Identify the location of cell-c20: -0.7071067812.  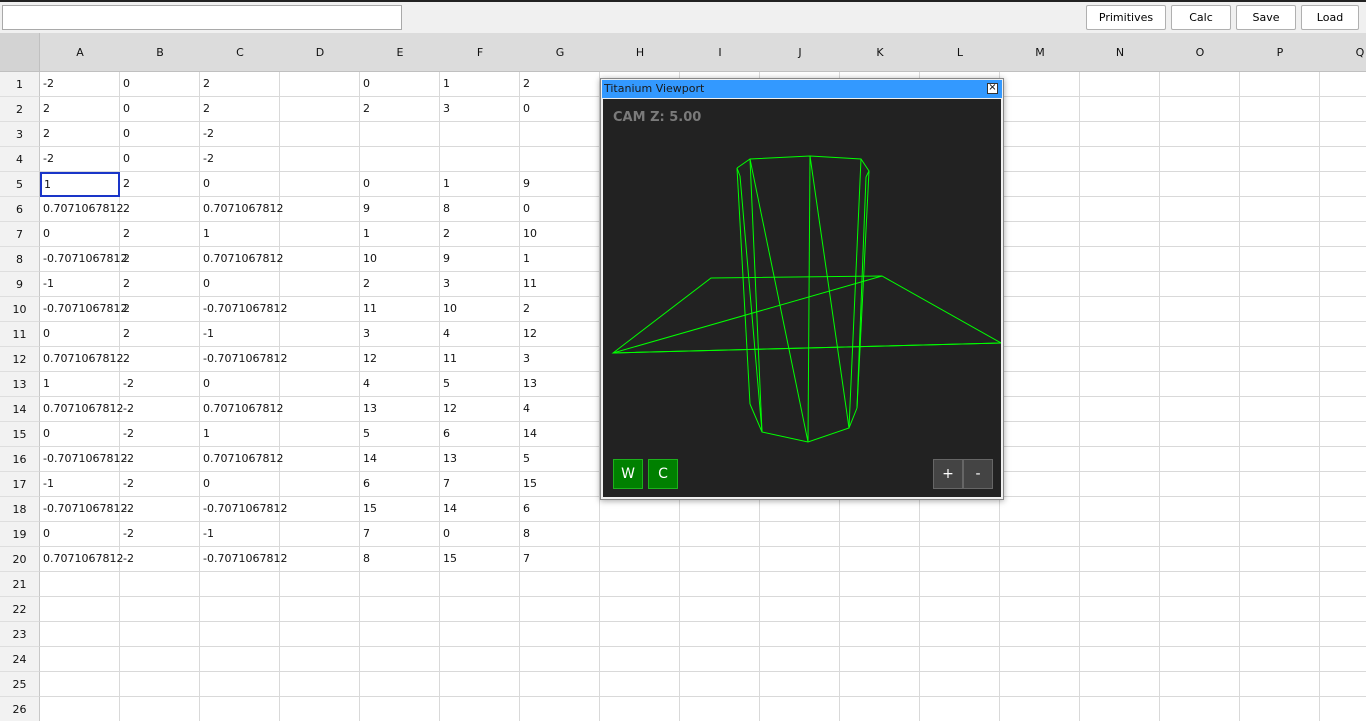
(243, 559).